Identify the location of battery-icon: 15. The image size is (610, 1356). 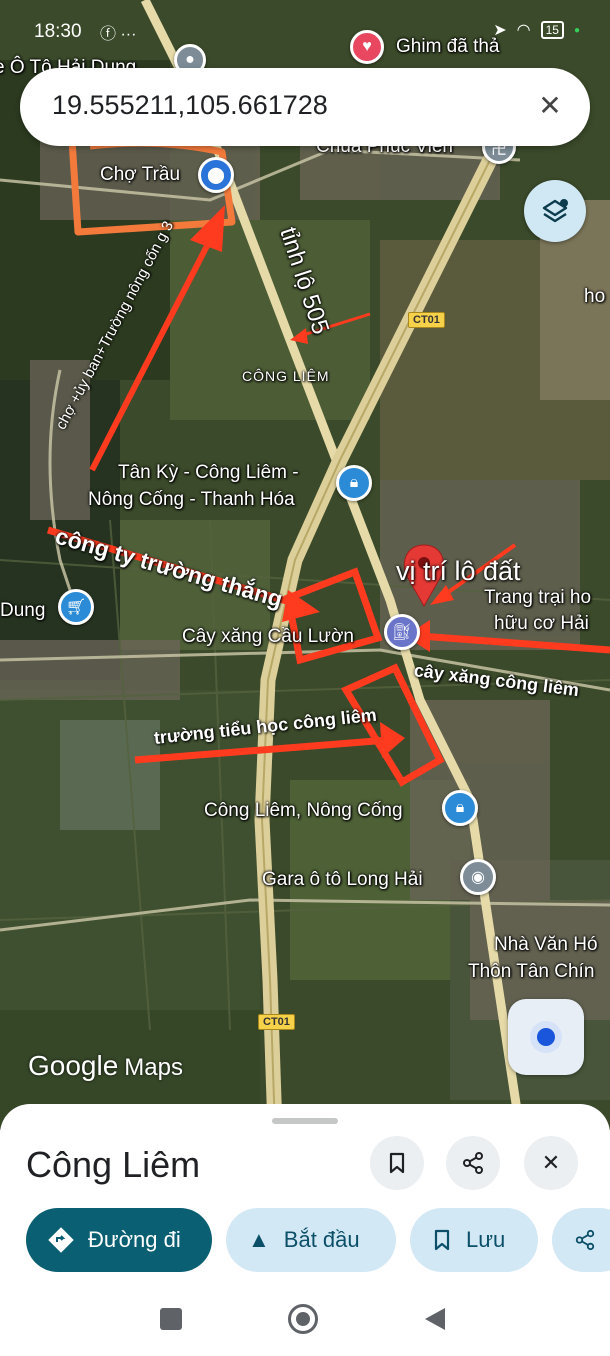
(552, 30).